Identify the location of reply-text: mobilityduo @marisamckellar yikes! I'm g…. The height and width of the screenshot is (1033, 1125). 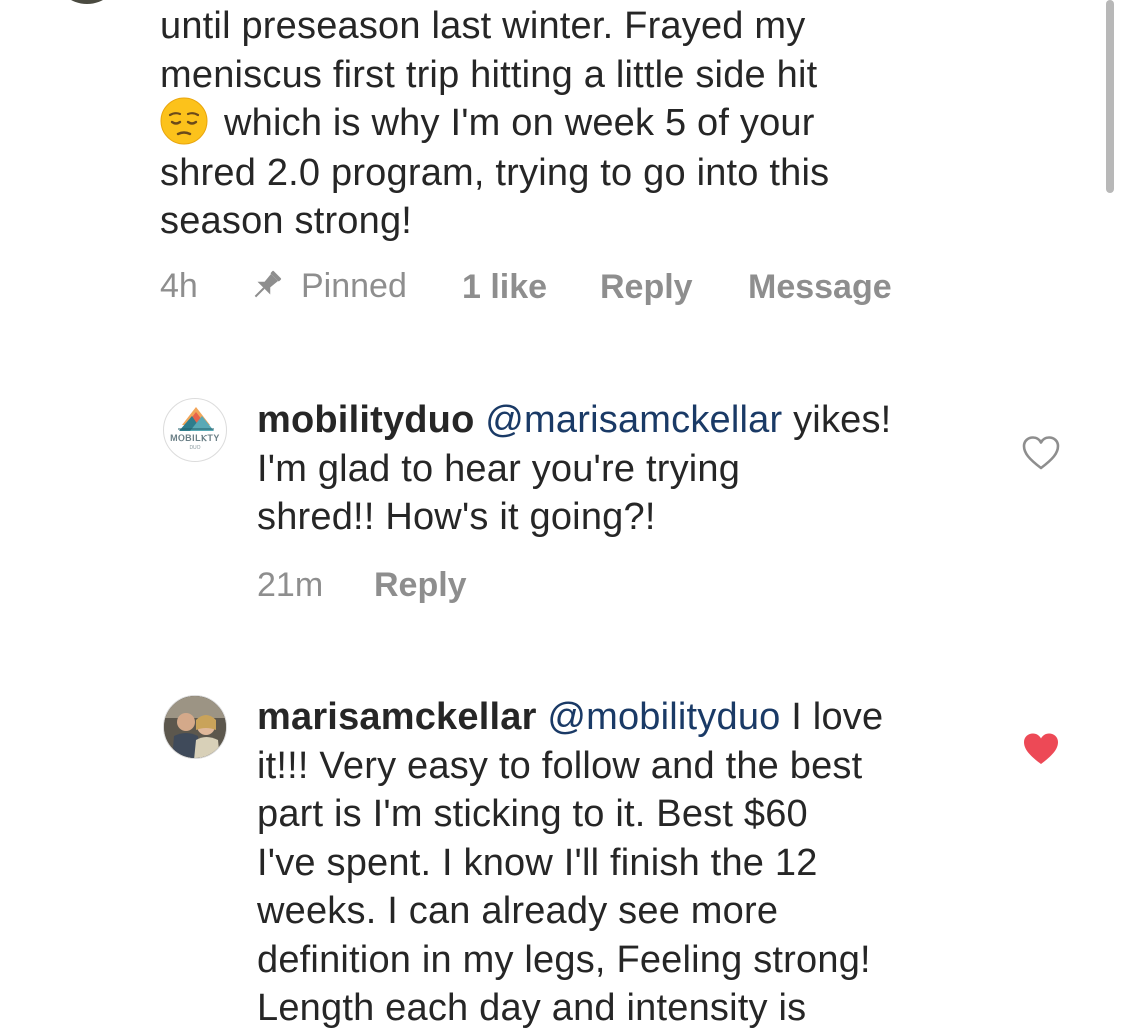
(574, 469).